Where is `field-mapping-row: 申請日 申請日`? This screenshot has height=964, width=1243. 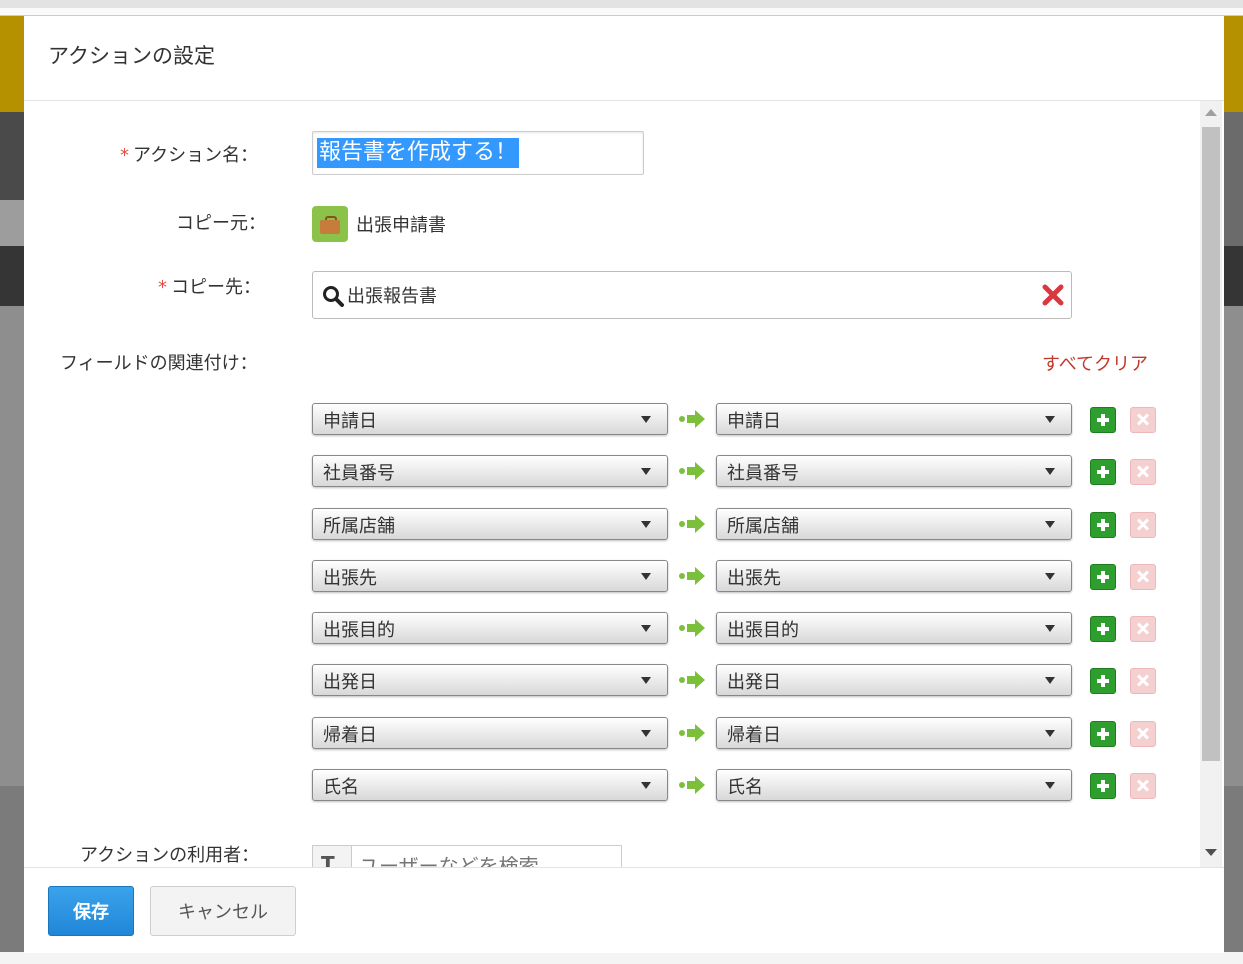
field-mapping-row: 申請日 申請日 is located at coordinates (742, 420).